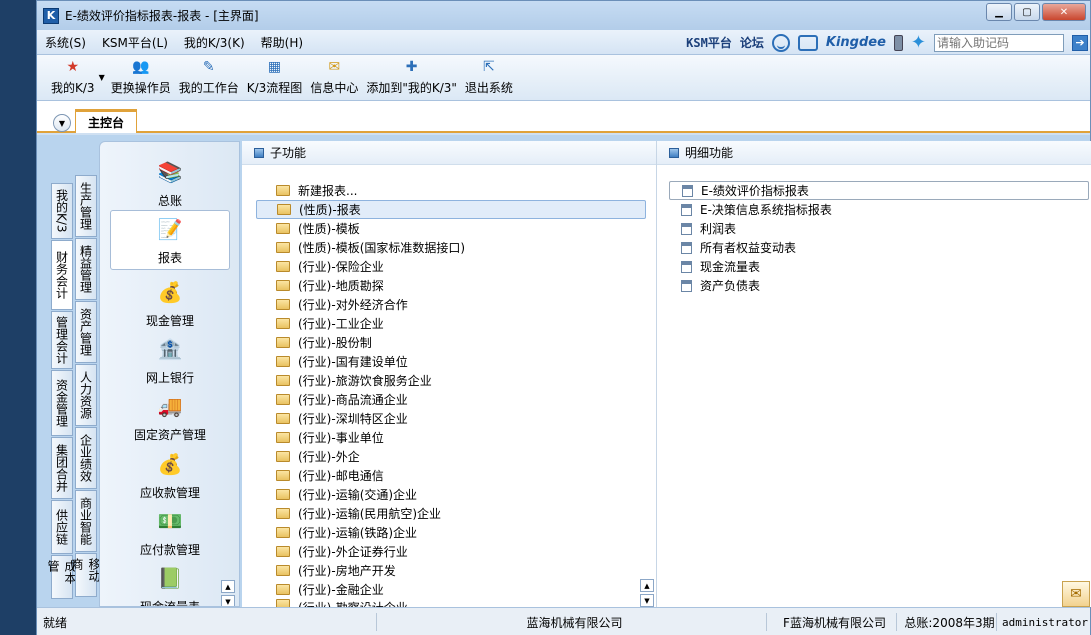 This screenshot has width=1091, height=635. Describe the element at coordinates (451, 418) in the screenshot. I see `list-item: (行业)-深圳特区企业` at that location.